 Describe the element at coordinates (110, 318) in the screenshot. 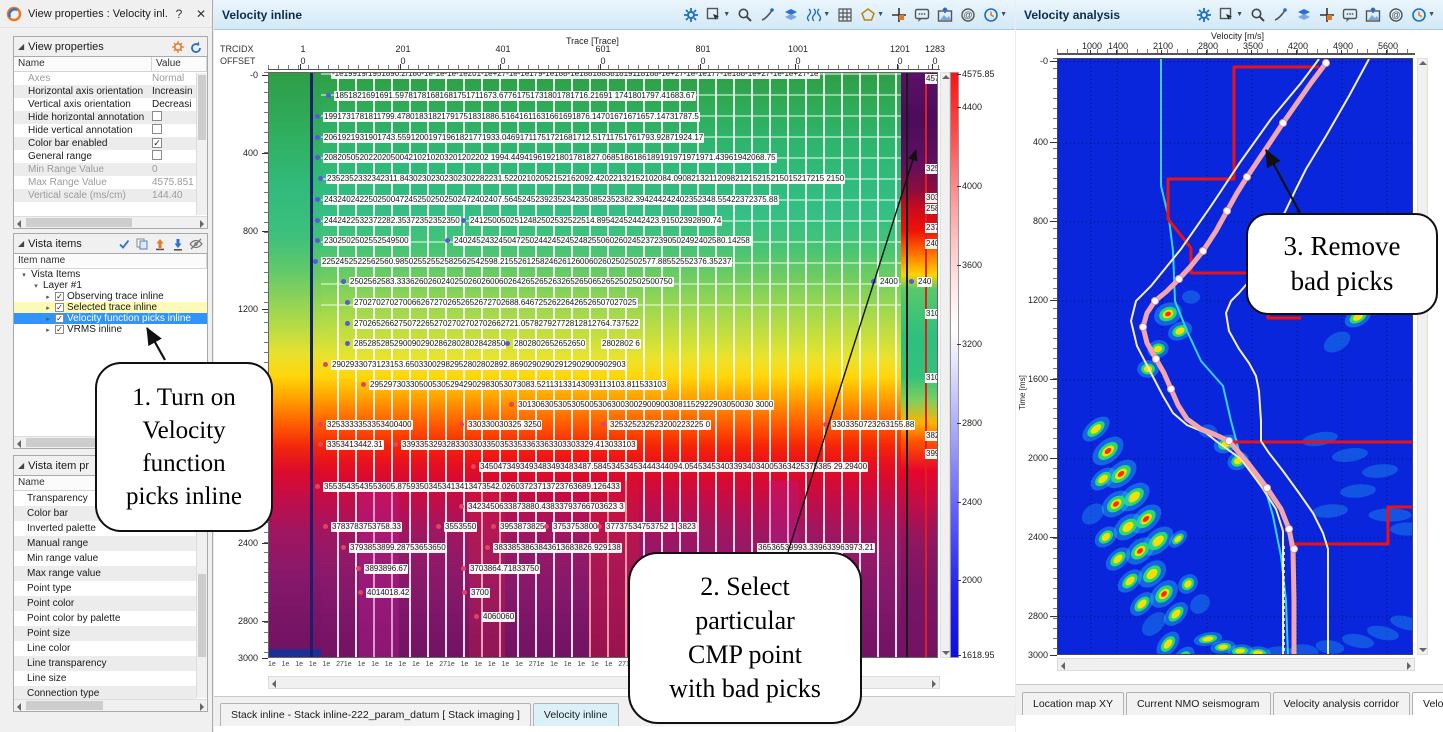

I see `tree-item-velocity-function-picks-inline: ▸ ✓ Velocity function picks inline` at that location.